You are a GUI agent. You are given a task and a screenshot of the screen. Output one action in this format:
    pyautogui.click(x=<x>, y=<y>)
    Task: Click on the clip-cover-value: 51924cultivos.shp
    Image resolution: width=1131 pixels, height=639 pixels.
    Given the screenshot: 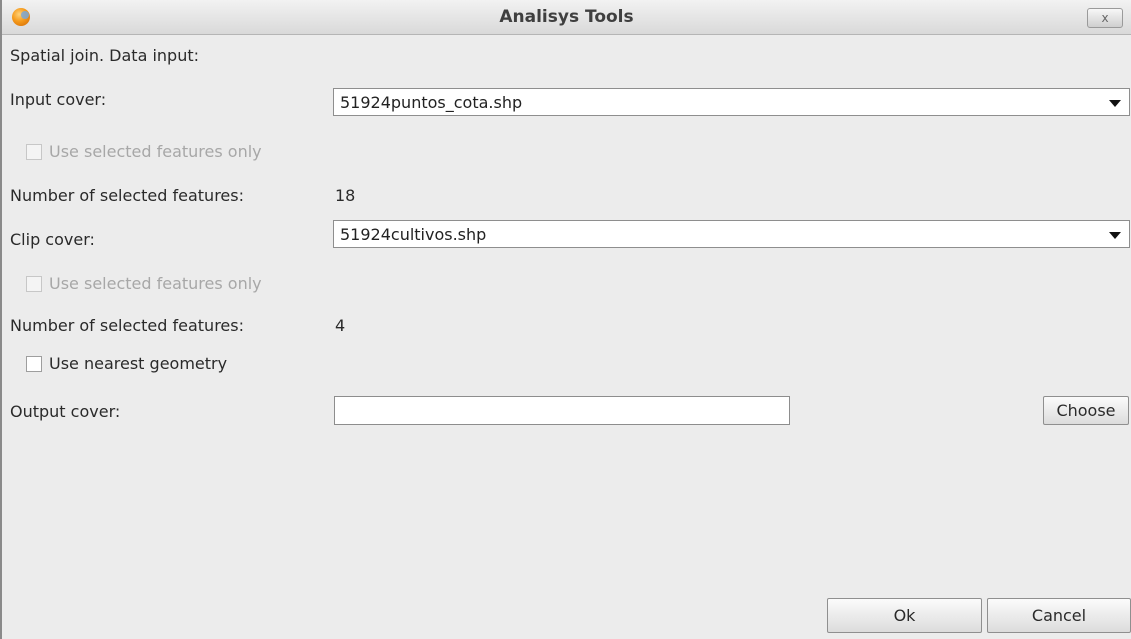 What is the action you would take?
    pyautogui.click(x=413, y=234)
    